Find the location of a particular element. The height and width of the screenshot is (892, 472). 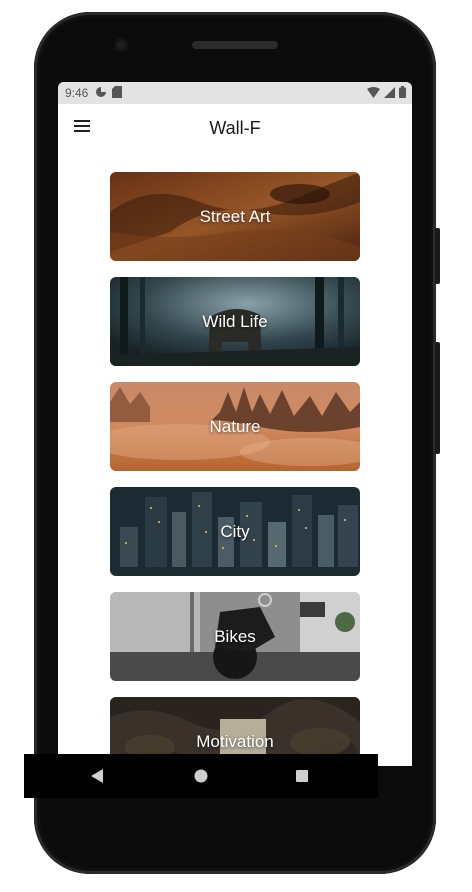

signal-icon is located at coordinates (389, 93).